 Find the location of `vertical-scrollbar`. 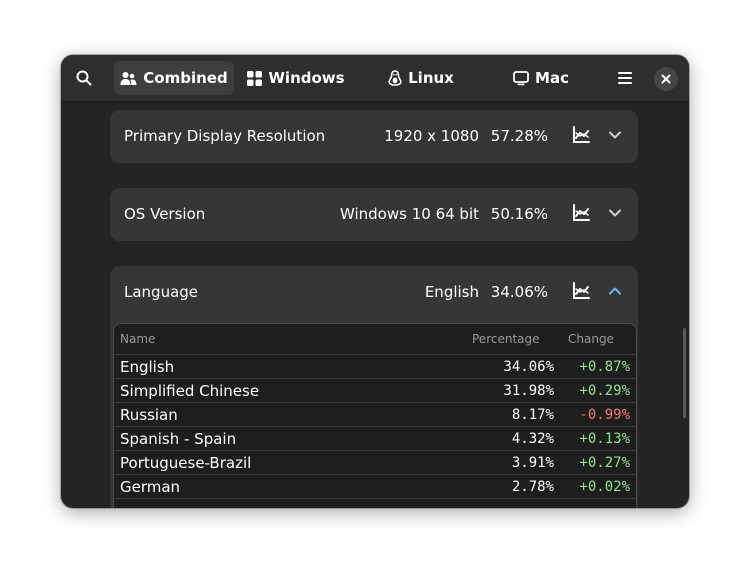

vertical-scrollbar is located at coordinates (684, 373).